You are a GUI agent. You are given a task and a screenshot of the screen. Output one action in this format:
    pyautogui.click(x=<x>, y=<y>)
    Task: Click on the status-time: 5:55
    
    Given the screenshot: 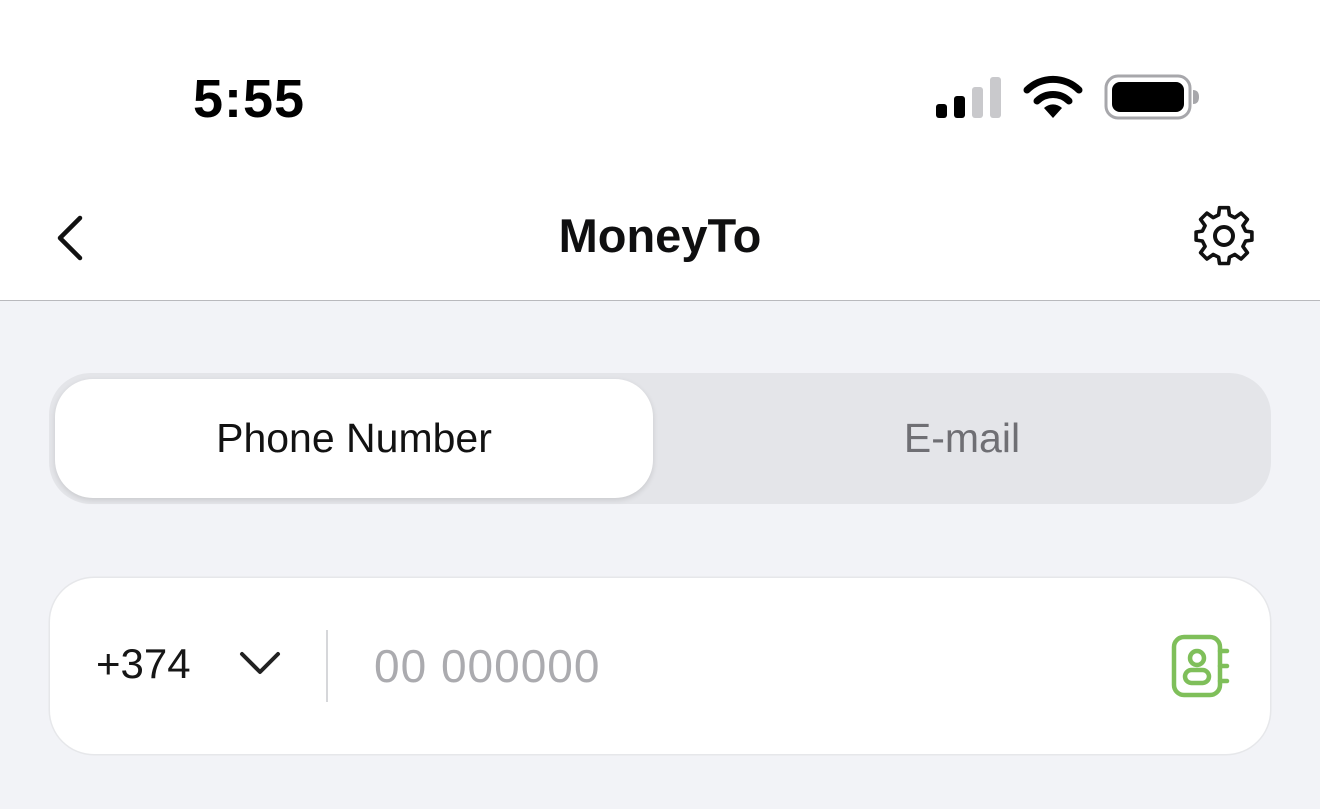 What is the action you would take?
    pyautogui.click(x=249, y=99)
    